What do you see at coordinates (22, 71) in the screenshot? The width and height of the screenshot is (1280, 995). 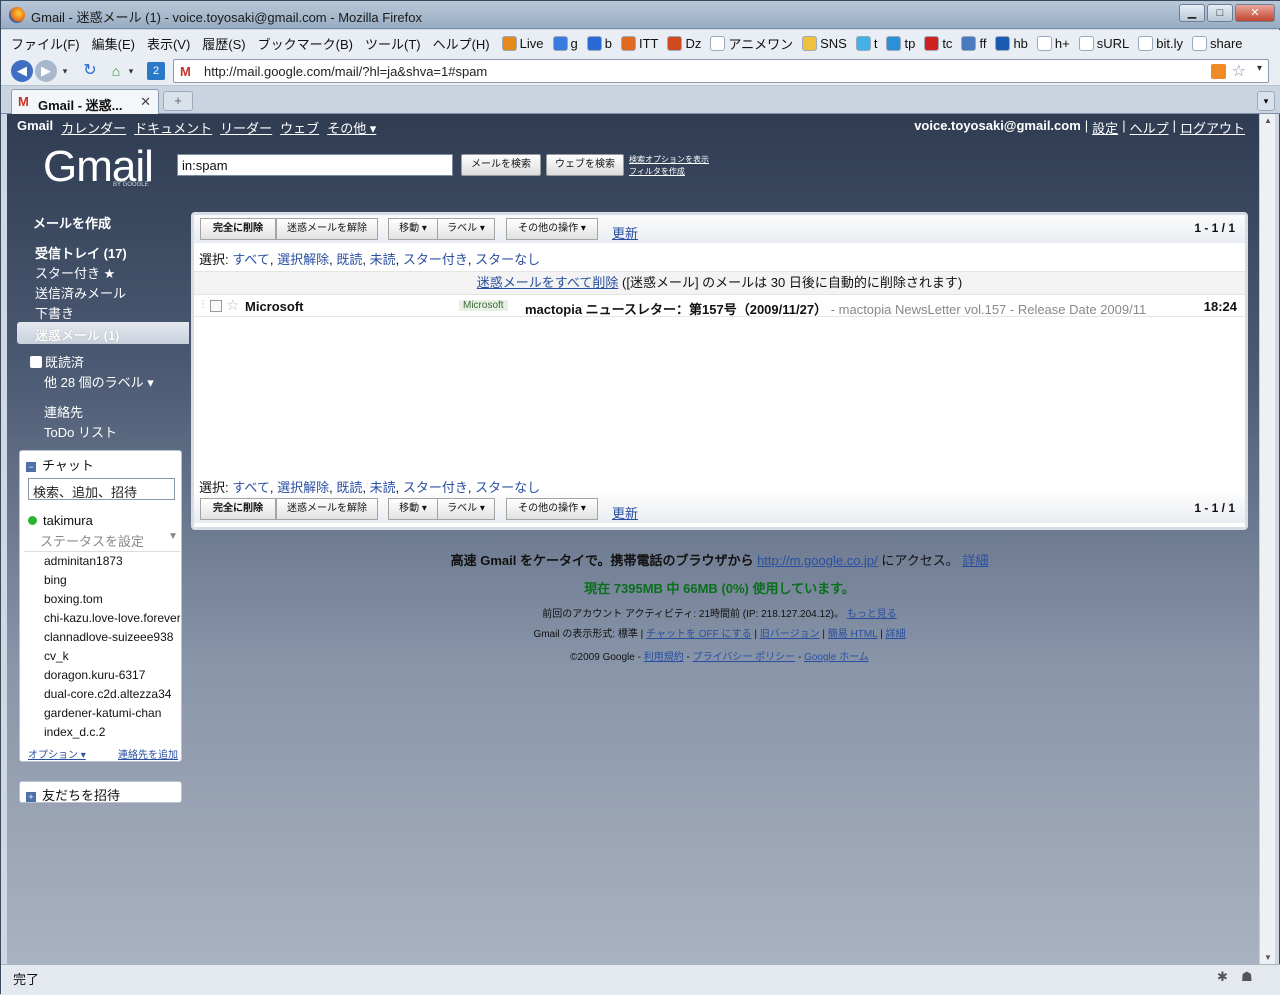 I see `back-button: ◀` at bounding box center [22, 71].